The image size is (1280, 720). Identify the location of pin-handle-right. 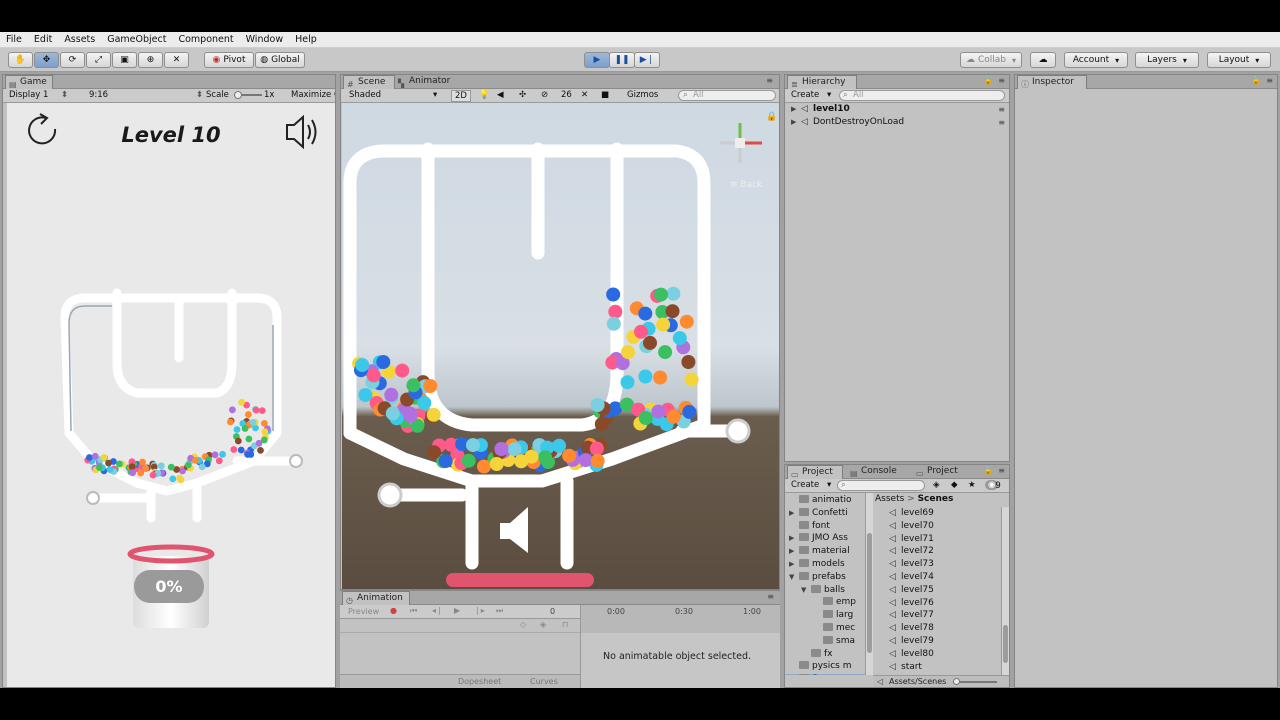
(296, 461).